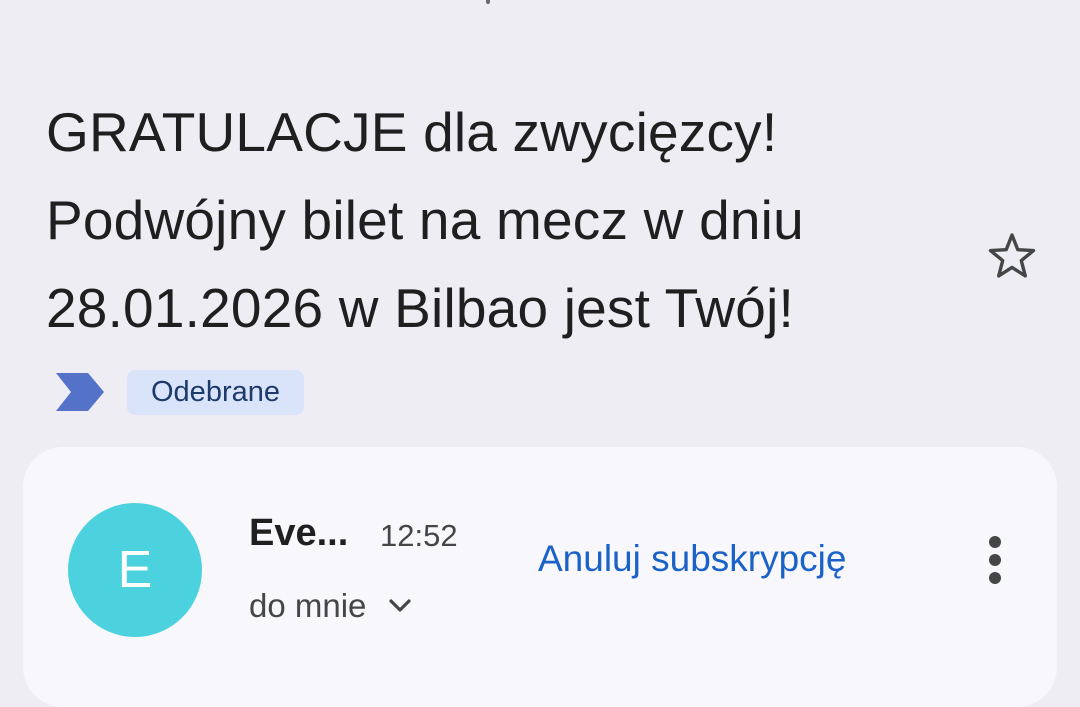 Image resolution: width=1080 pixels, height=707 pixels. What do you see at coordinates (425, 220) in the screenshot?
I see `email-subject-line-2: Podwójny bilet na mecz w dniu` at bounding box center [425, 220].